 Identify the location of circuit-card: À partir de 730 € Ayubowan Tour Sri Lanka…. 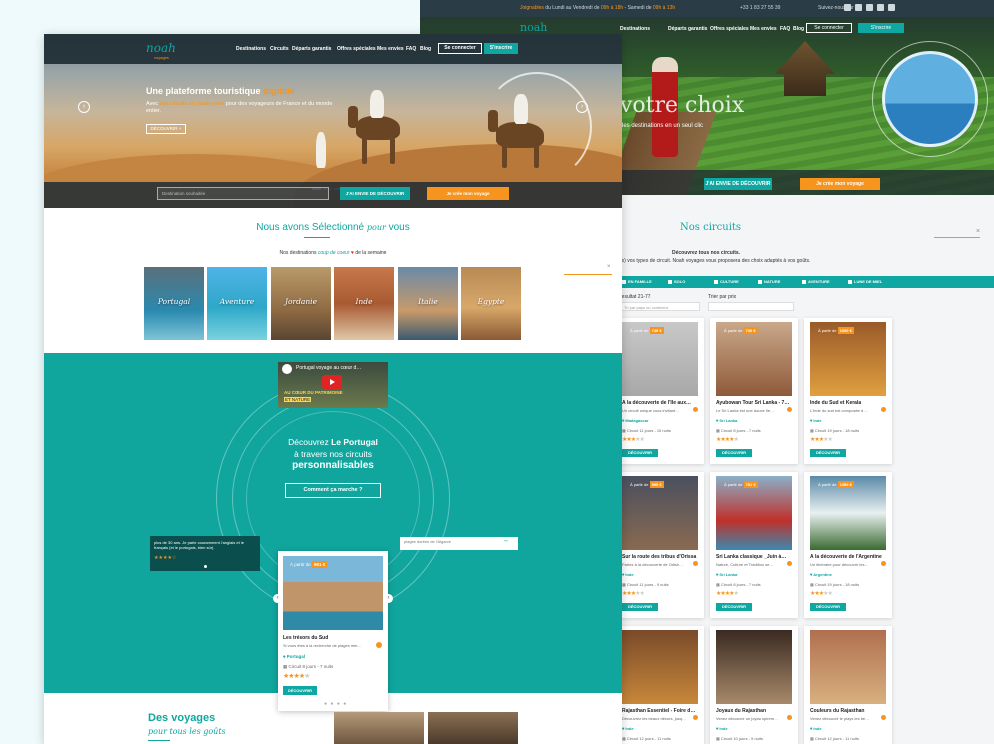
(754, 391).